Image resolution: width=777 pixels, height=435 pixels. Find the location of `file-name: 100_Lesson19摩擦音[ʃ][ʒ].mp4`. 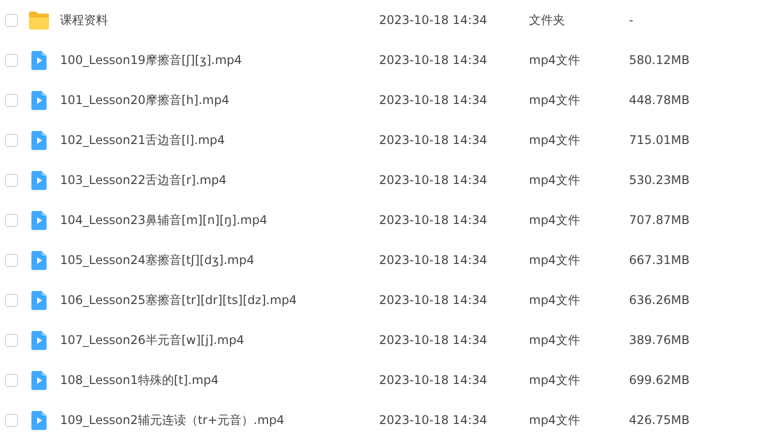

file-name: 100_Lesson19摩擦音[ʃ][ʒ].mp4 is located at coordinates (219, 60).